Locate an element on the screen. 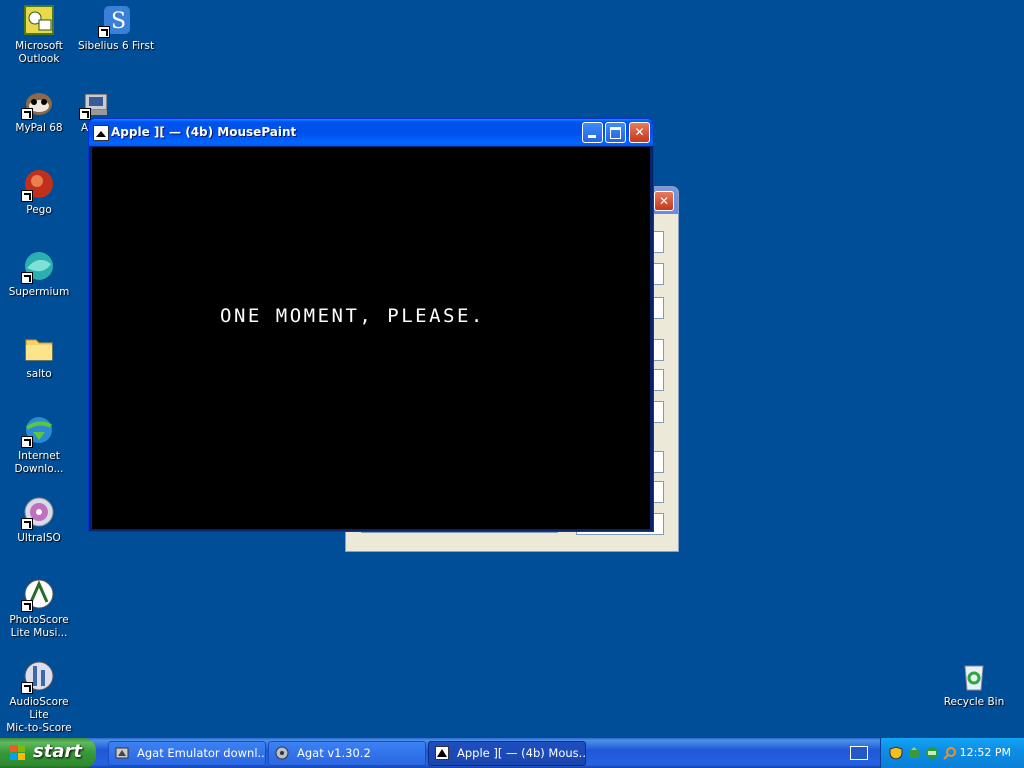 The height and width of the screenshot is (768, 1024). desktop-icon-pego: Pego is located at coordinates (39, 192).